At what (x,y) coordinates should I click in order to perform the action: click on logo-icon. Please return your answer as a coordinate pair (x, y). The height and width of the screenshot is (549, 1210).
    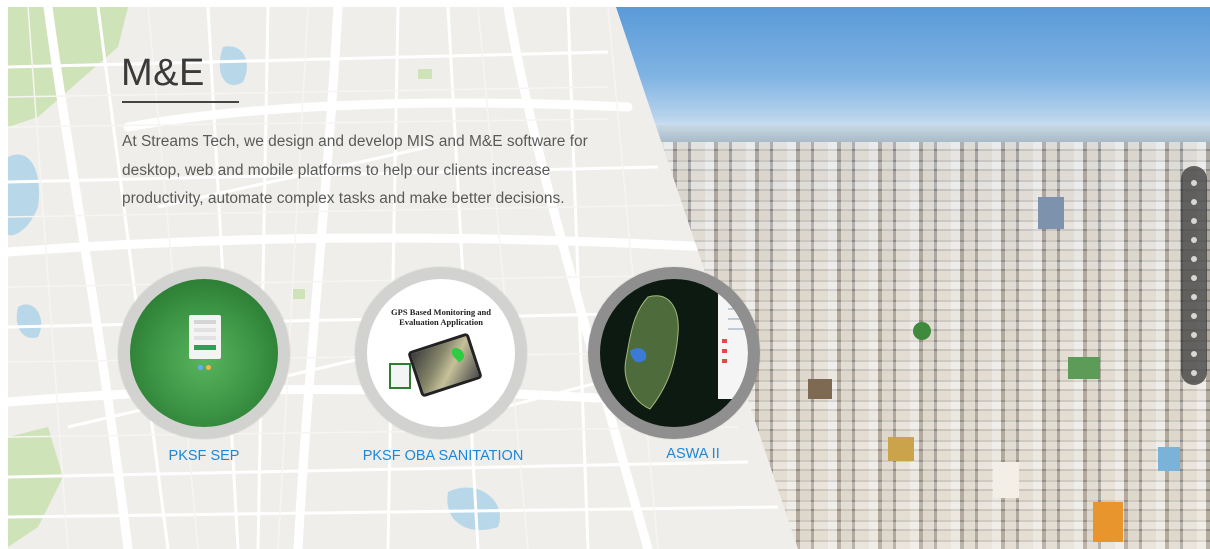
    Looking at the image, I should click on (400, 376).